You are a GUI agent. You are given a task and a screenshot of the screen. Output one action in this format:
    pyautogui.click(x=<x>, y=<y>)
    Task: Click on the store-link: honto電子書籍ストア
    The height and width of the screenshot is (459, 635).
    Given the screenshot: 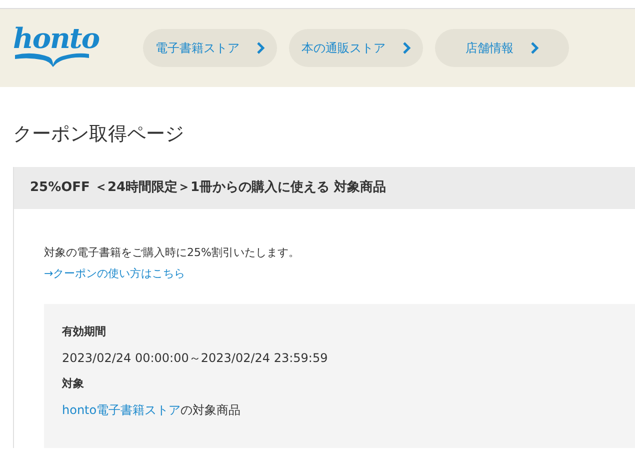 What is the action you would take?
    pyautogui.click(x=121, y=410)
    